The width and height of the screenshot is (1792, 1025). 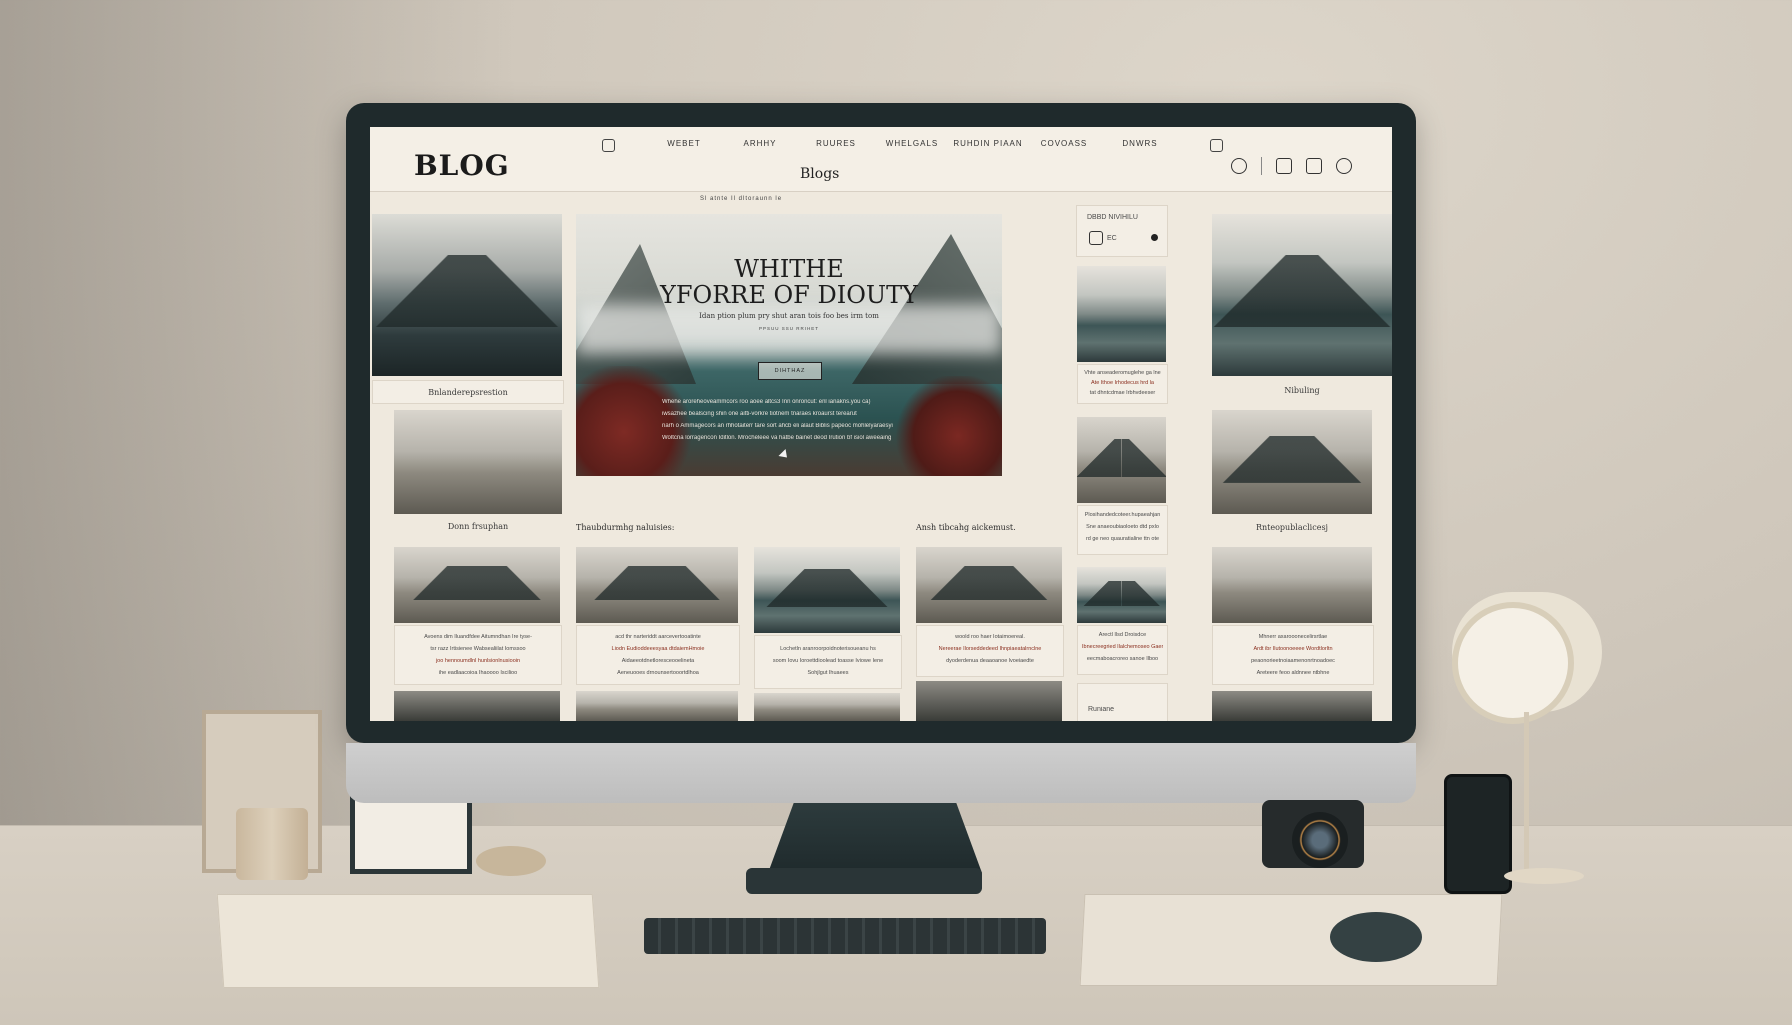 I want to click on document-icon, so click(x=1284, y=166).